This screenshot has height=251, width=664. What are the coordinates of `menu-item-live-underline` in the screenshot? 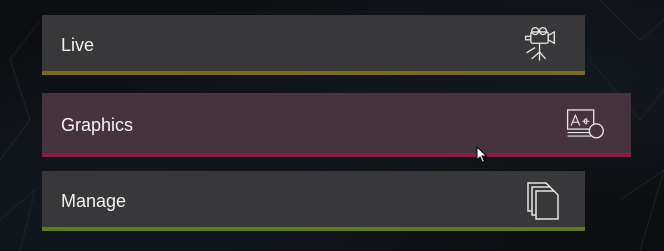 It's located at (313, 73).